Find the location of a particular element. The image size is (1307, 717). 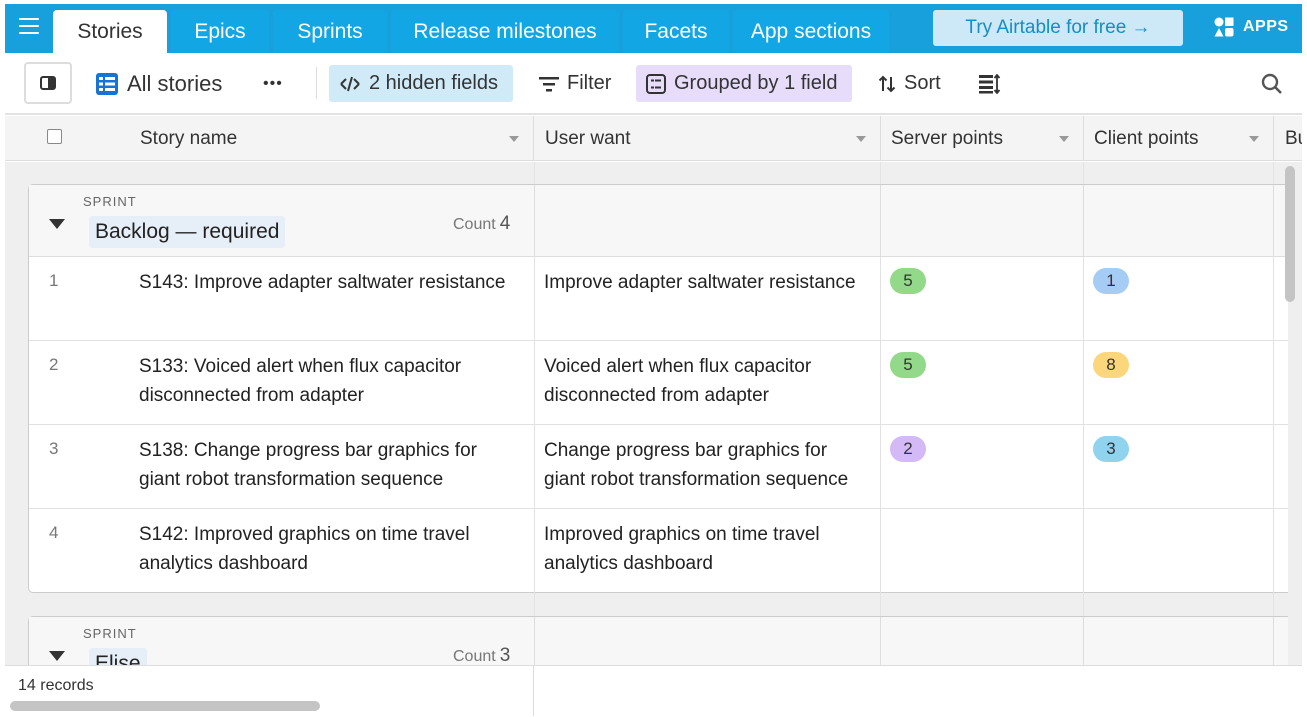

group-icon is located at coordinates (656, 83).